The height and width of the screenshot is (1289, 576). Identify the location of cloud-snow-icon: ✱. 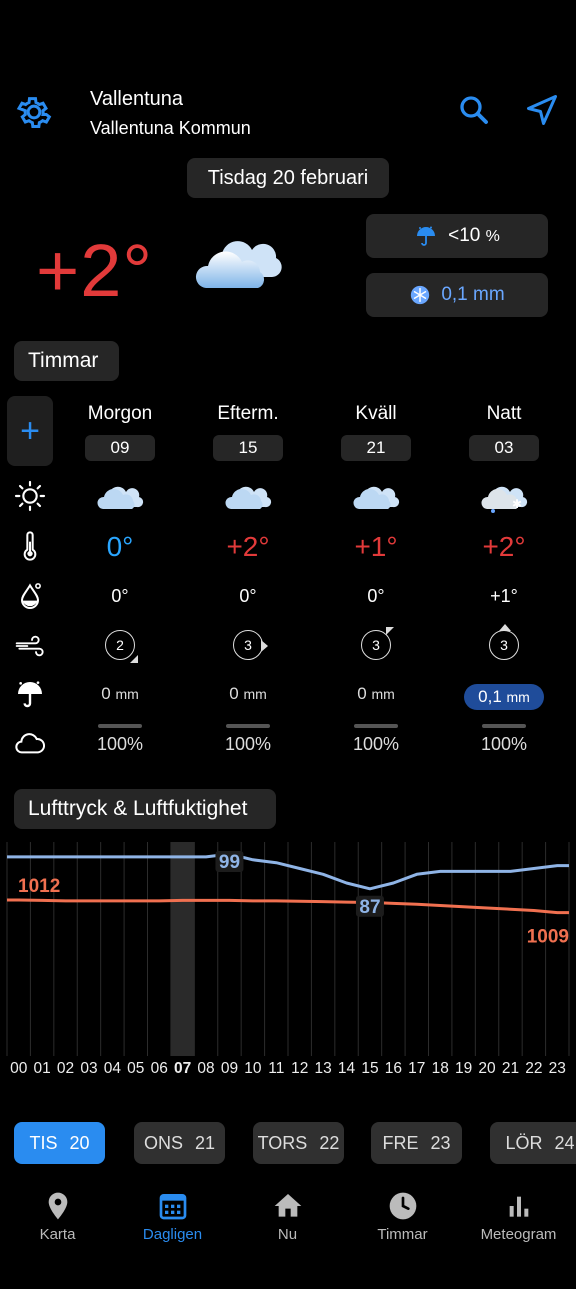
(504, 499).